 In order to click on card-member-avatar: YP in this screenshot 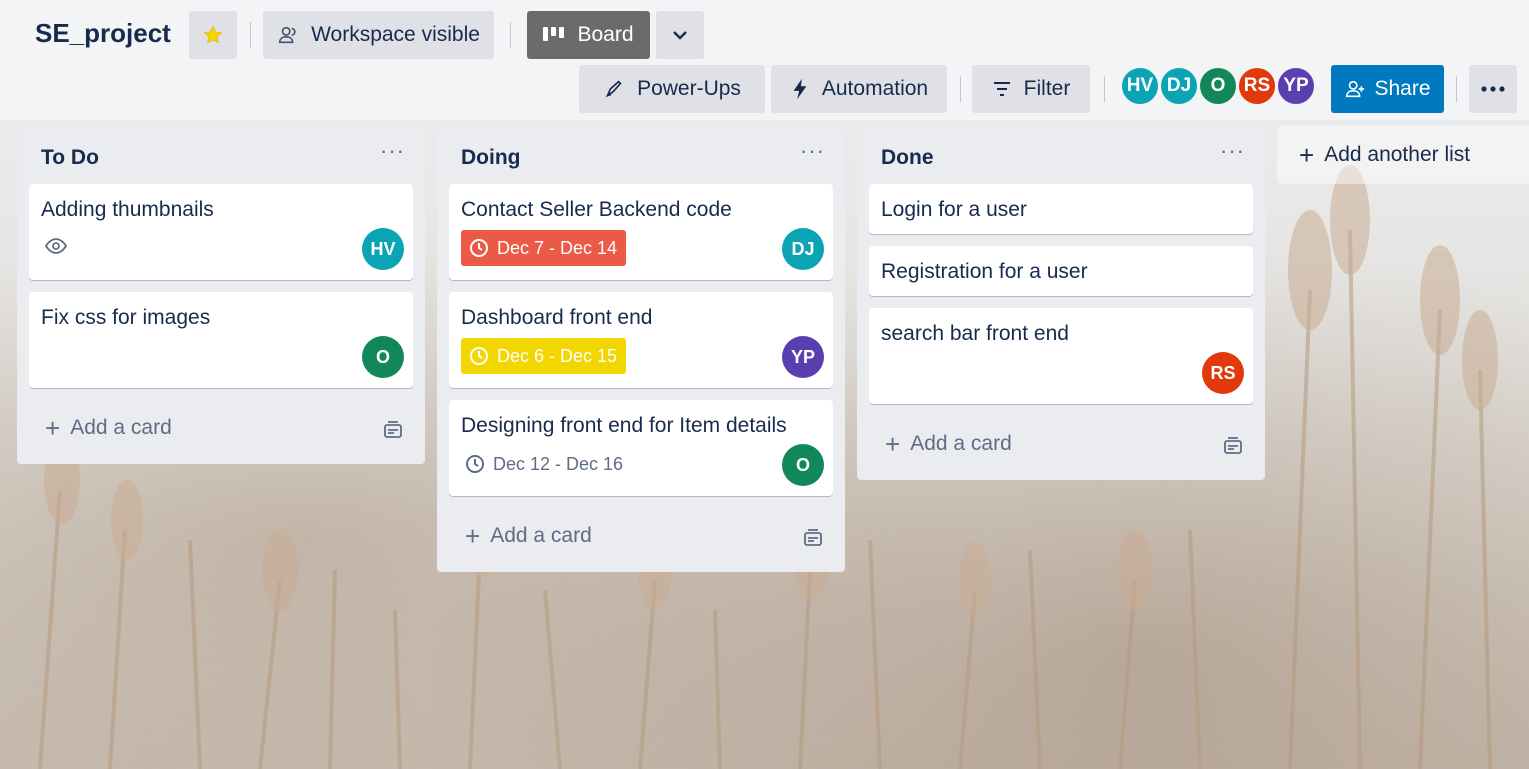, I will do `click(803, 357)`.